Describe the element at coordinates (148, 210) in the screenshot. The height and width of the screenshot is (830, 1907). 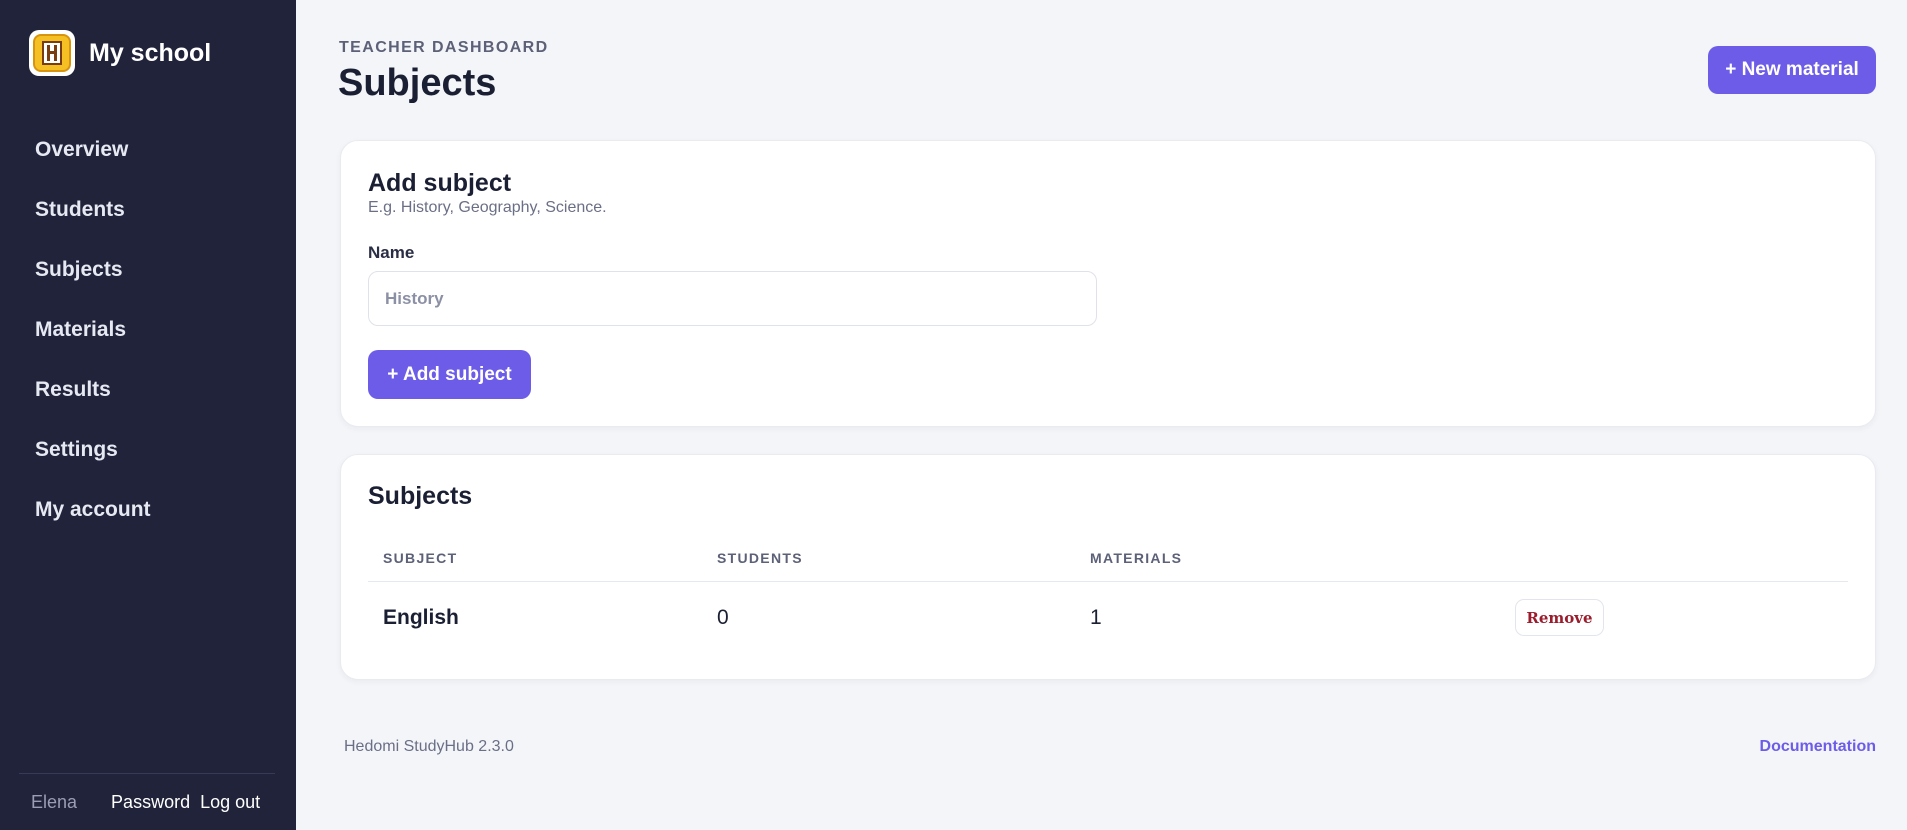
I see `sidebar-item-students: Students` at that location.